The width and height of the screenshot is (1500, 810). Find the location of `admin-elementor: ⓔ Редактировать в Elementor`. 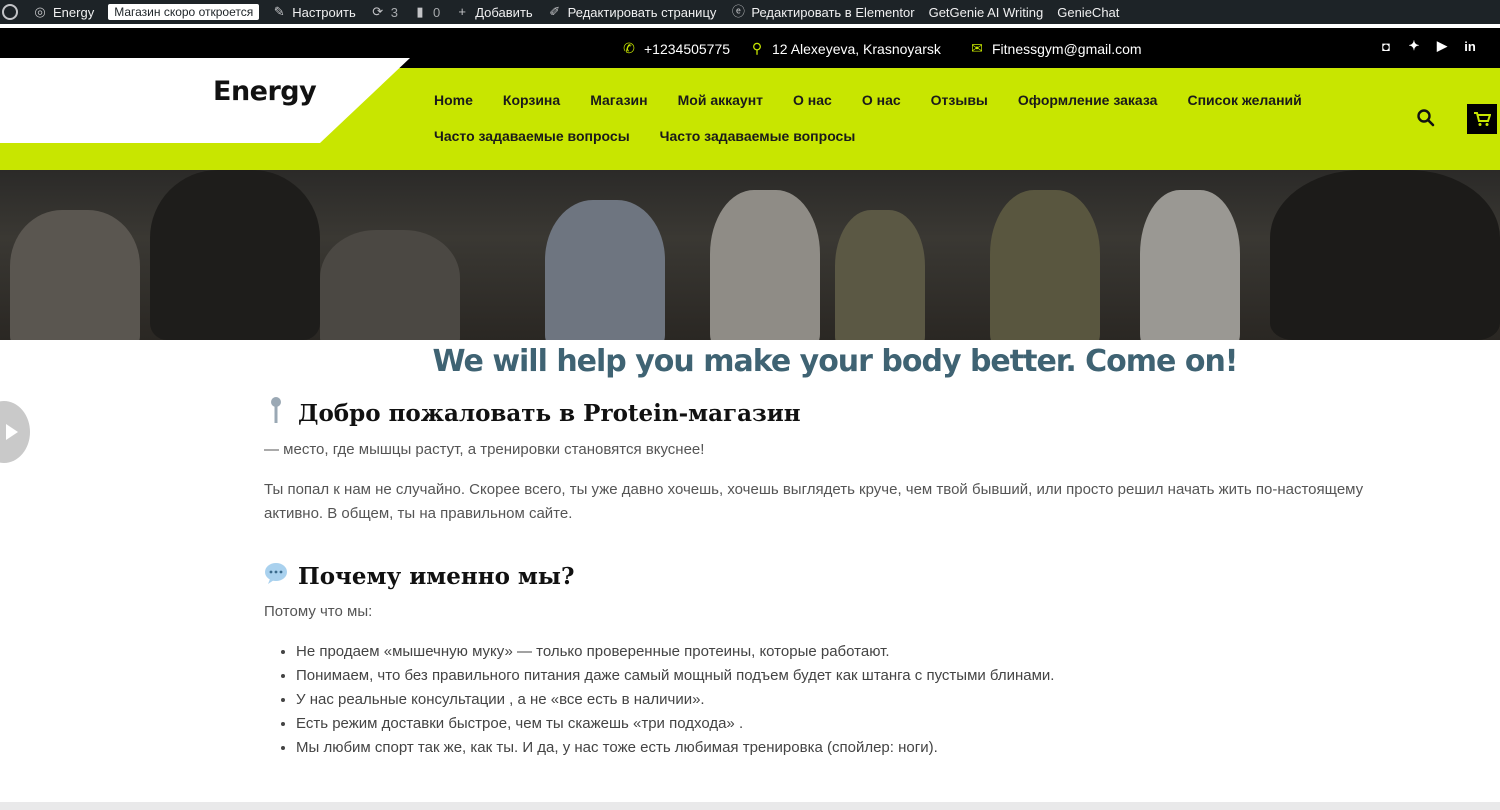

admin-elementor: ⓔ Редактировать в Elementor is located at coordinates (822, 12).